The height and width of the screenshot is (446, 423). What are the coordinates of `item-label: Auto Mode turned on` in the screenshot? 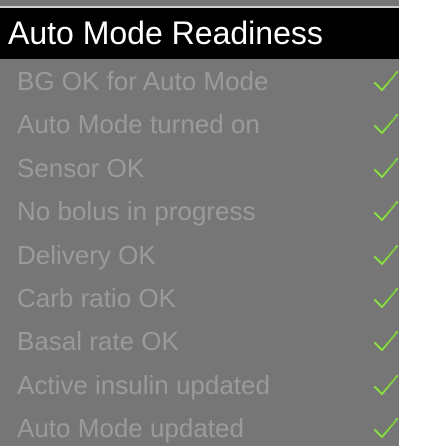 It's located at (138, 124).